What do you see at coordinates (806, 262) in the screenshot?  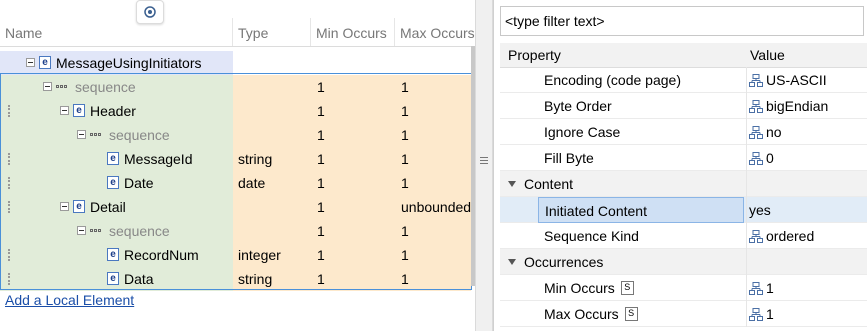 I see `property-value` at bounding box center [806, 262].